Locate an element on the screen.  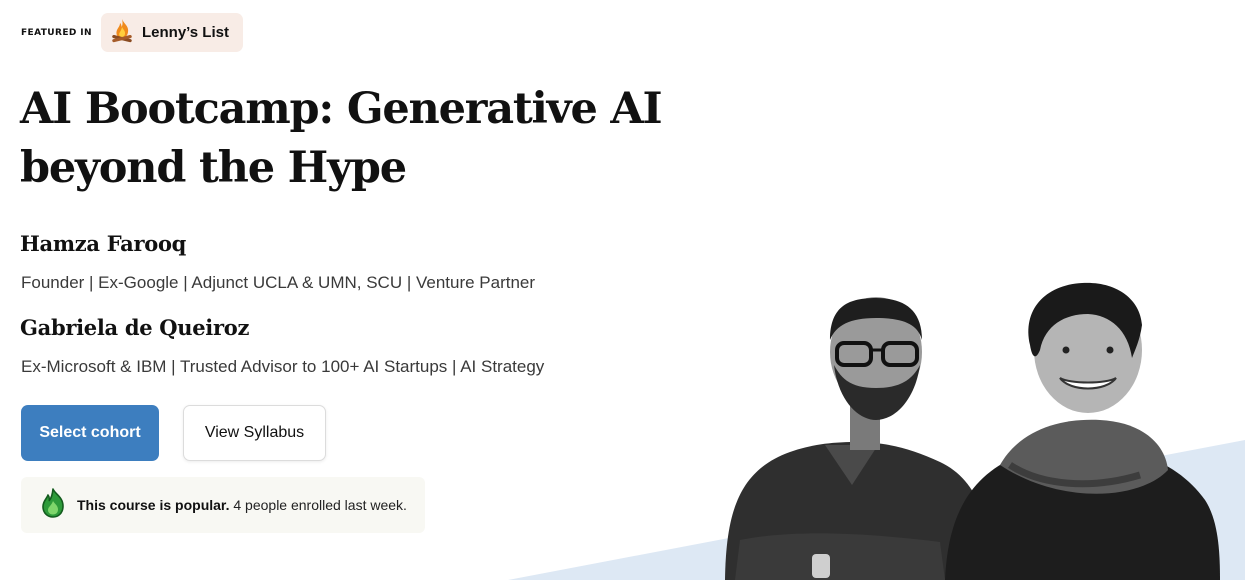
lennys-list-badge: Lenny’s List is located at coordinates (171, 32).